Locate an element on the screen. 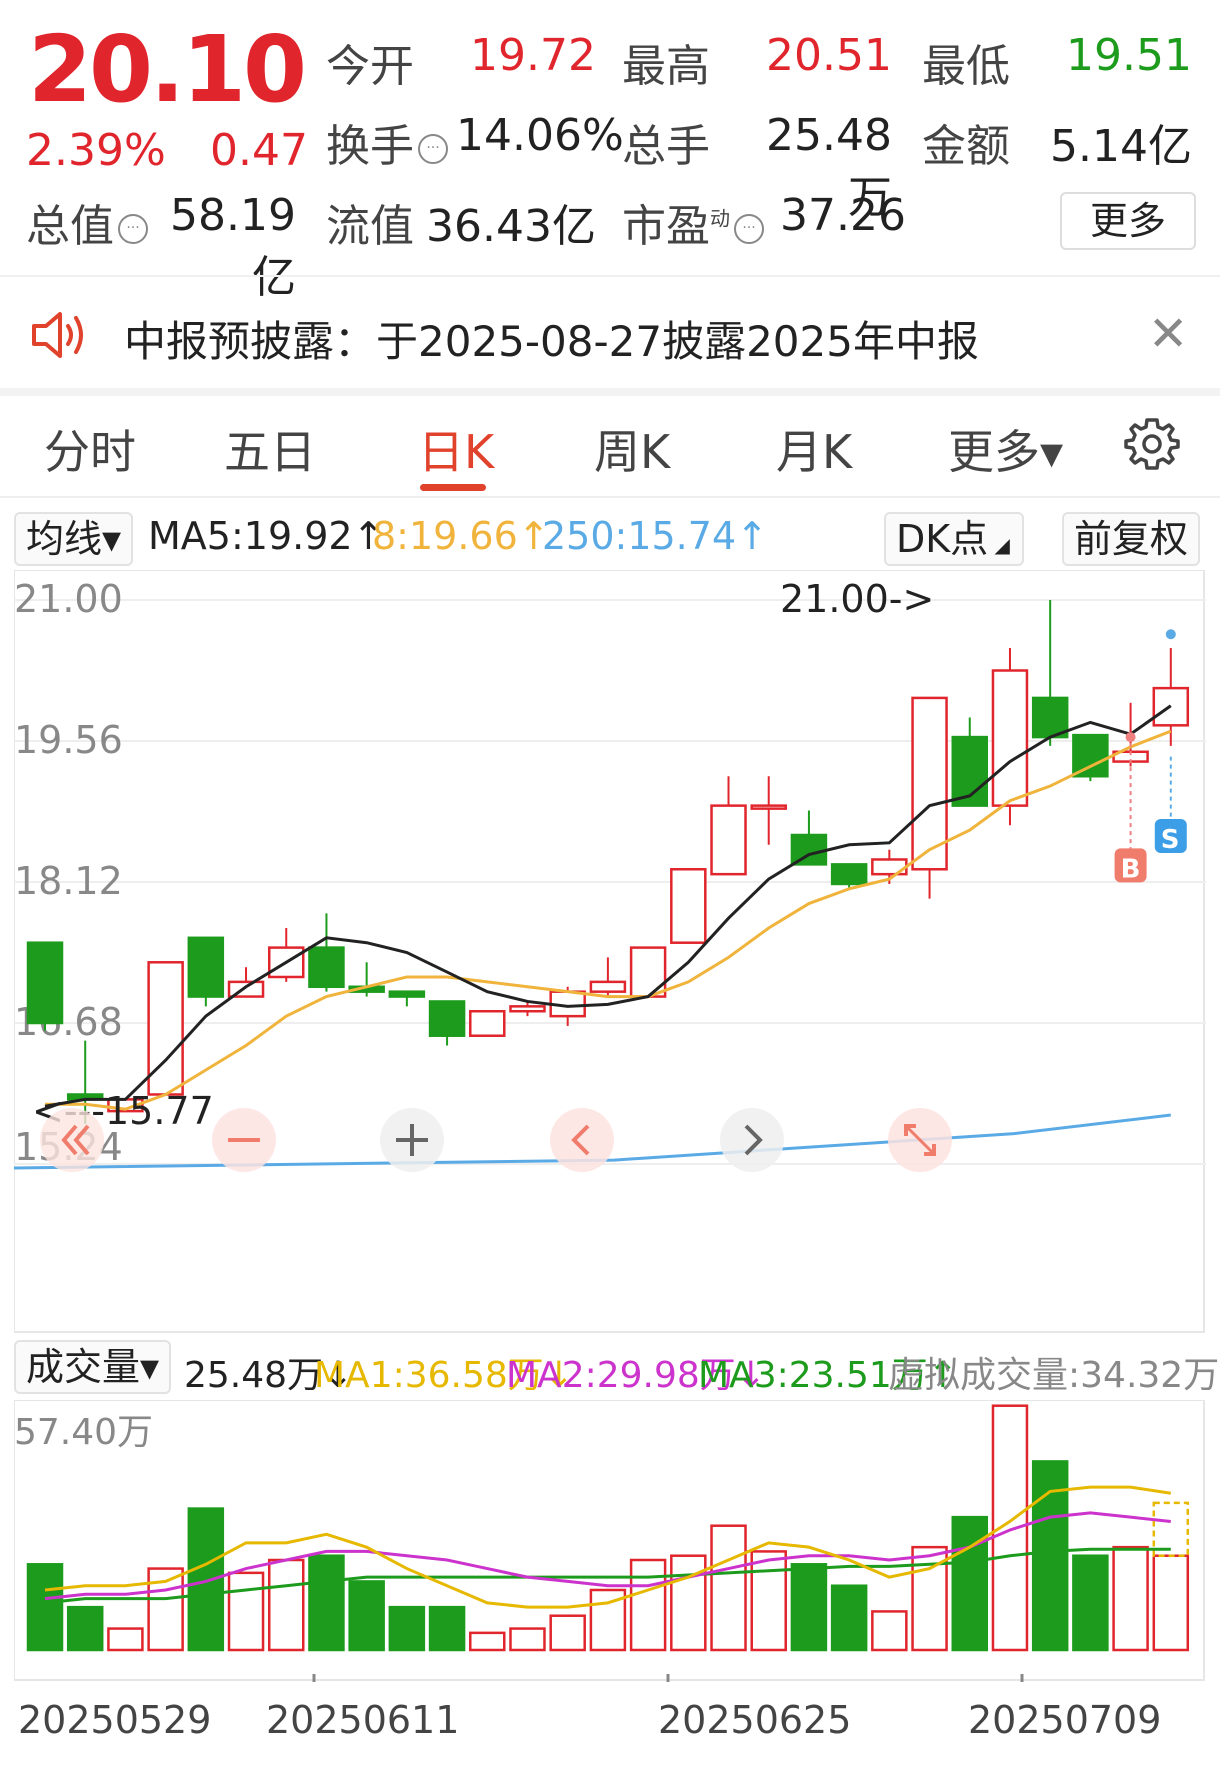 The height and width of the screenshot is (1768, 1220). tab-intraday: 分时 is located at coordinates (90, 449).